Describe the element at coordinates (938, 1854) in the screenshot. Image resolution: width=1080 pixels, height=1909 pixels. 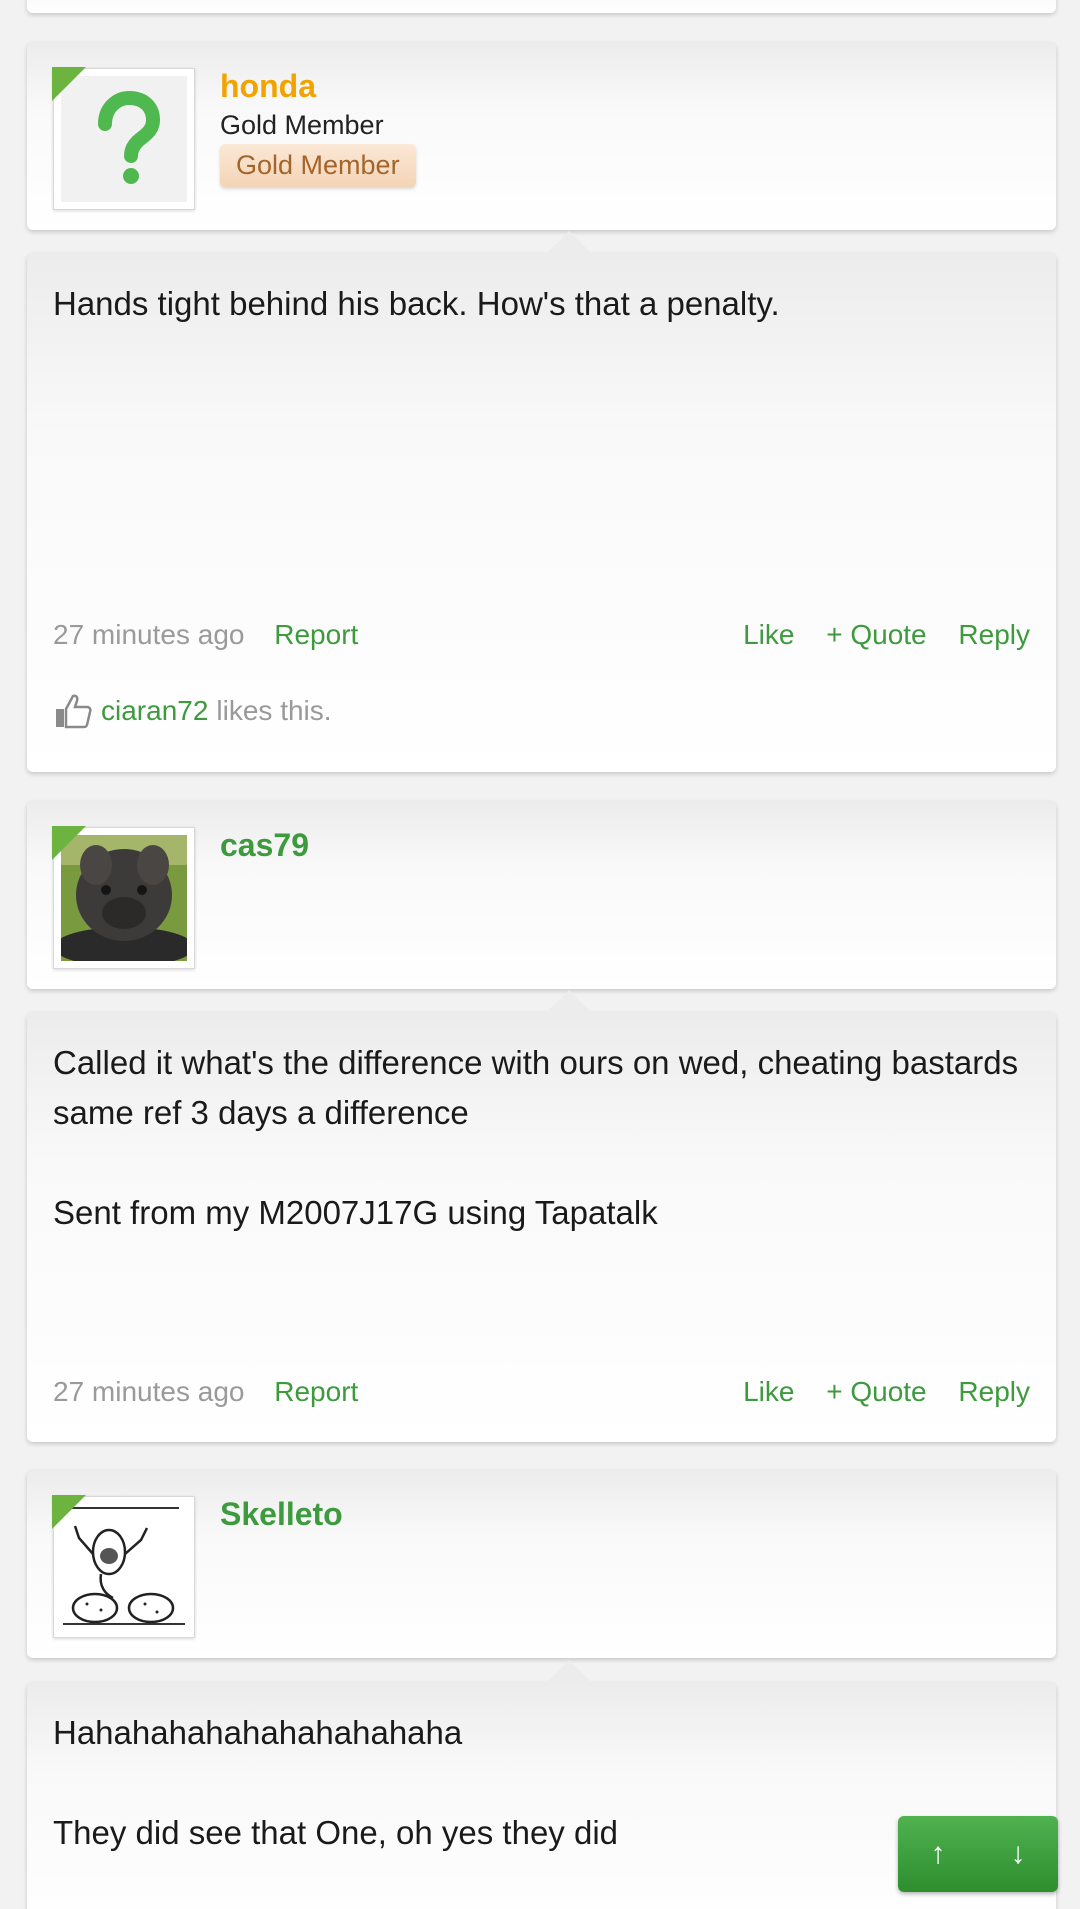
I see `scroll-up-button: ↑` at that location.